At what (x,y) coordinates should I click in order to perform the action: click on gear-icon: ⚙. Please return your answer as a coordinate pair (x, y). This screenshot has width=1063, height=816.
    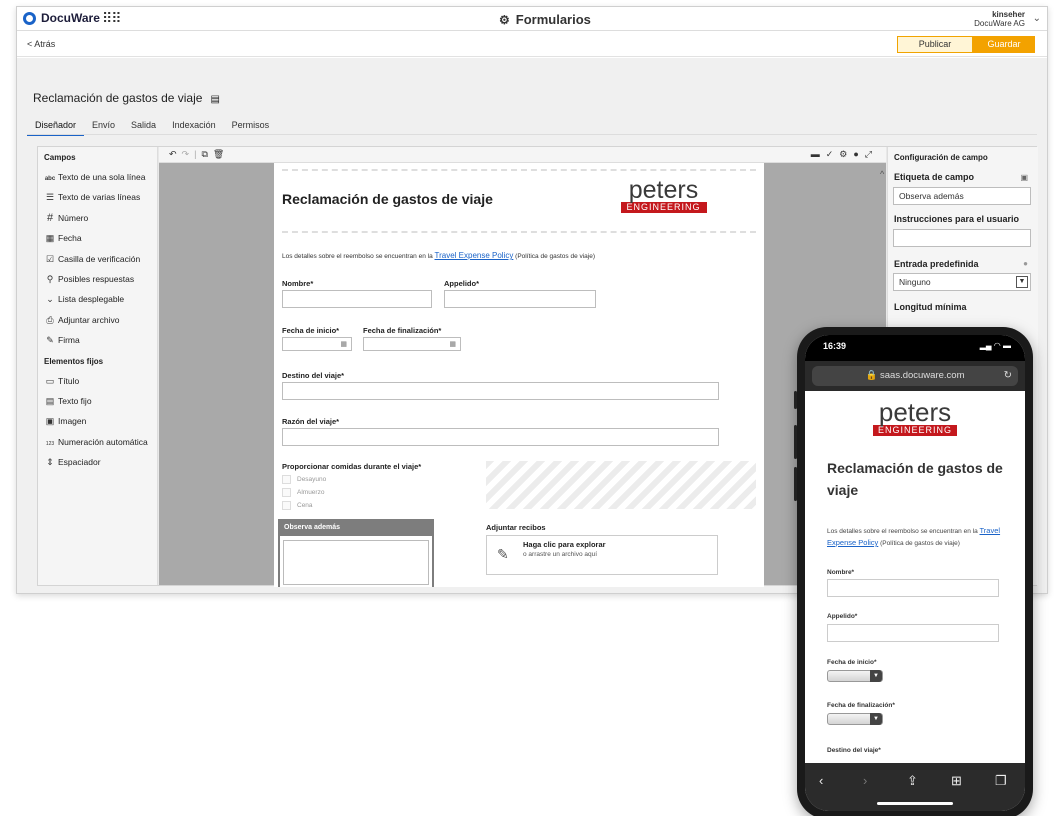
    Looking at the image, I should click on (504, 20).